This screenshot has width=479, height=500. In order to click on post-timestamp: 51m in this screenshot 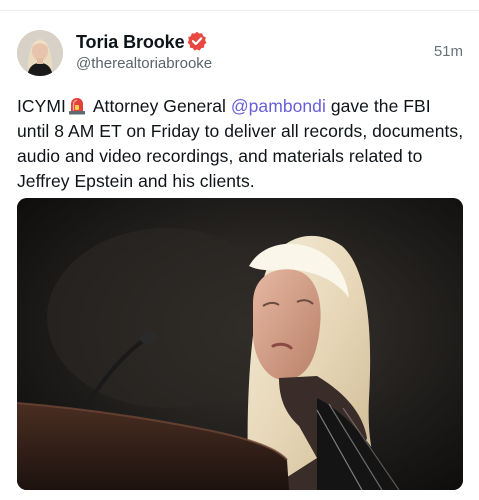, I will do `click(448, 51)`.